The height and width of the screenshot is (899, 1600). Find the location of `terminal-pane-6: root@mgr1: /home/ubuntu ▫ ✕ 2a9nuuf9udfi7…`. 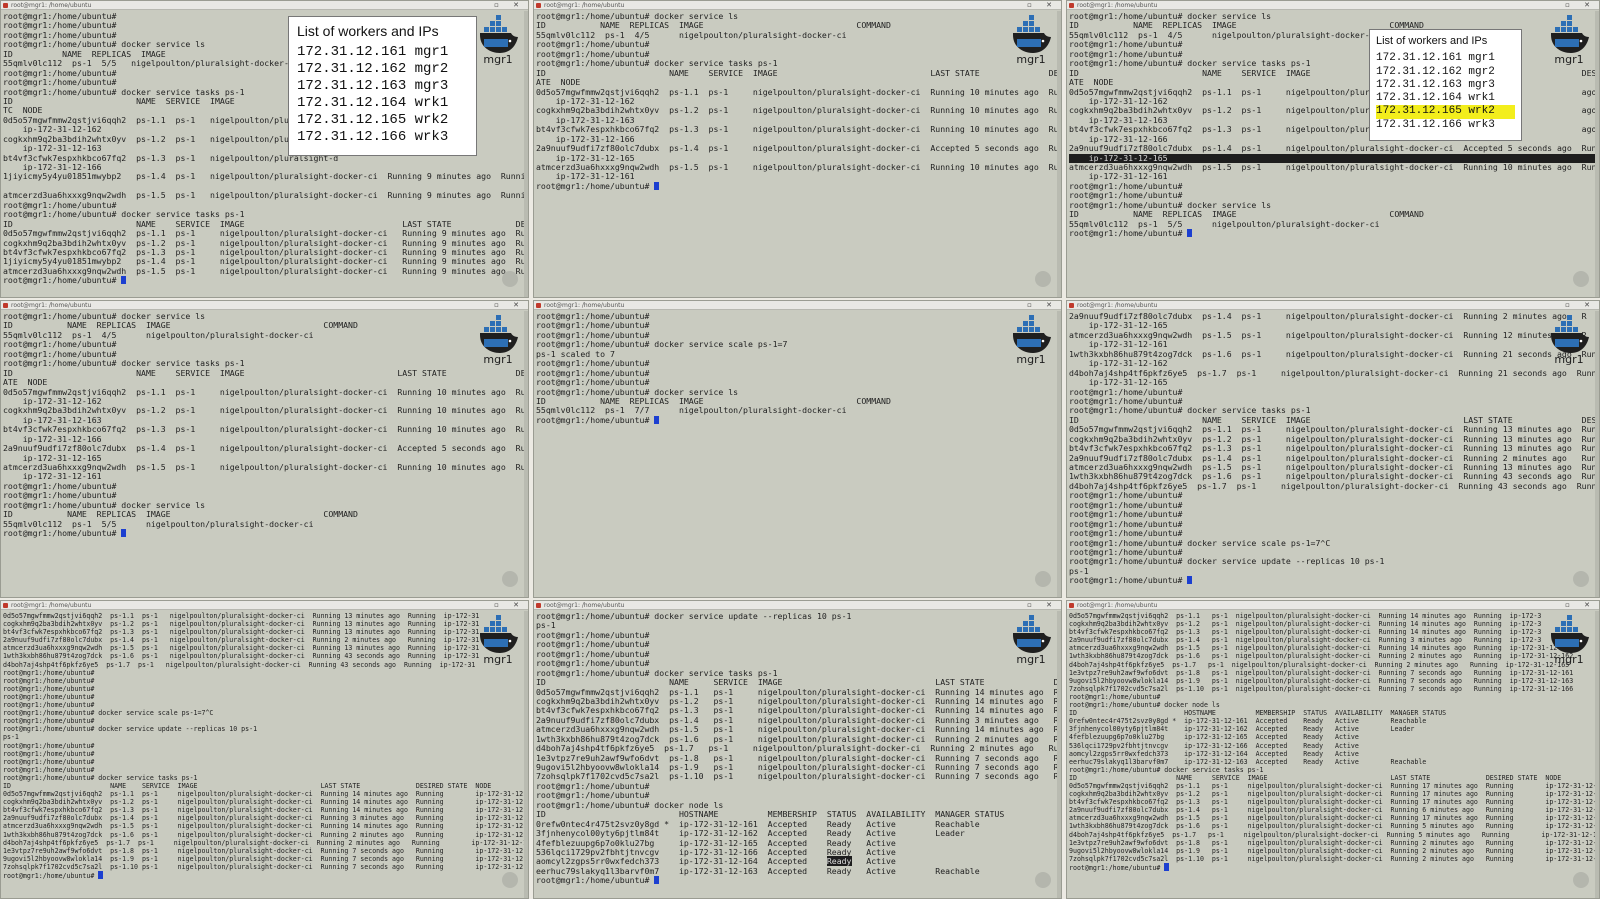

terminal-pane-6: root@mgr1: /home/ubuntu ▫ ✕ 2a9nuuf9udfi7… is located at coordinates (1333, 449).